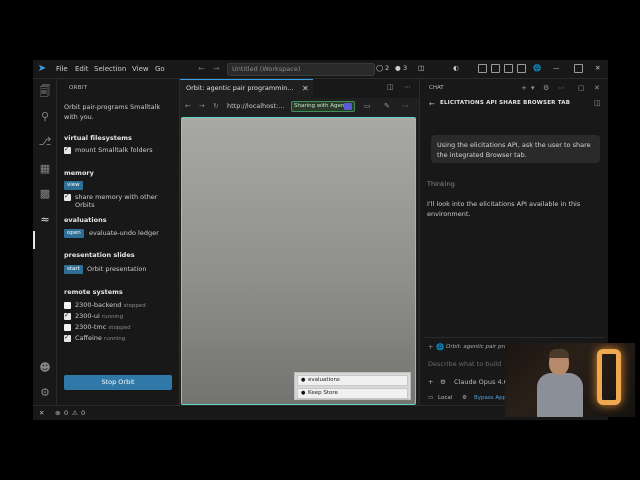  Describe the element at coordinates (352, 393) in the screenshot. I see `palette-item-keep-store: Keep Store` at that location.